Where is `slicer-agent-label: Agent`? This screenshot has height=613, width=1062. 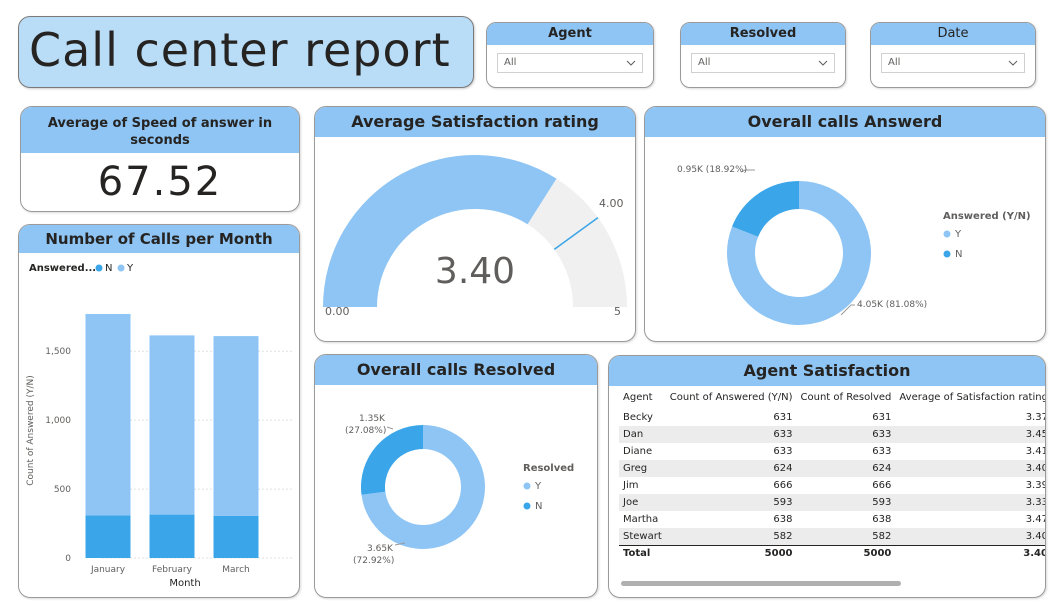
slicer-agent-label: Agent is located at coordinates (570, 34).